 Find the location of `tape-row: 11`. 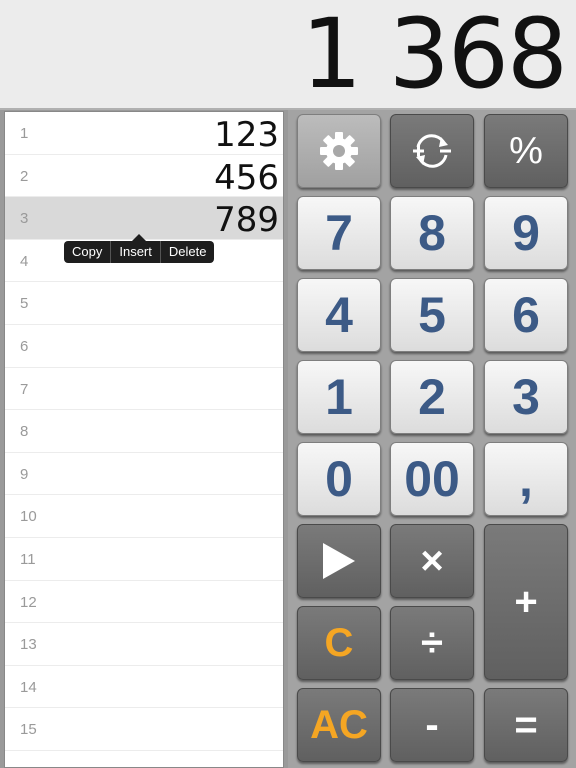

tape-row: 11 is located at coordinates (144, 559).